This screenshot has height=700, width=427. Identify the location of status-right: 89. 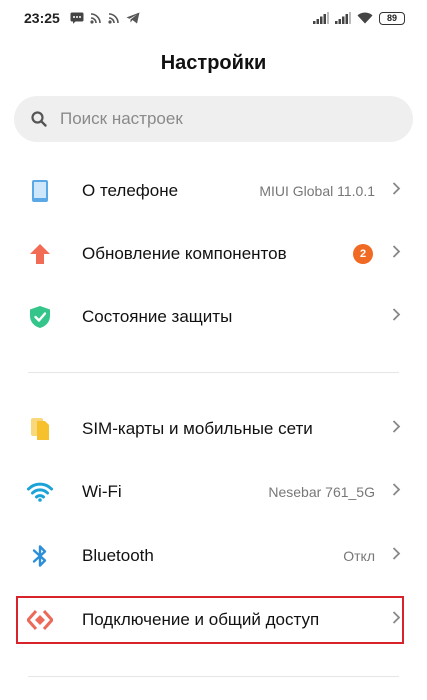
(359, 18).